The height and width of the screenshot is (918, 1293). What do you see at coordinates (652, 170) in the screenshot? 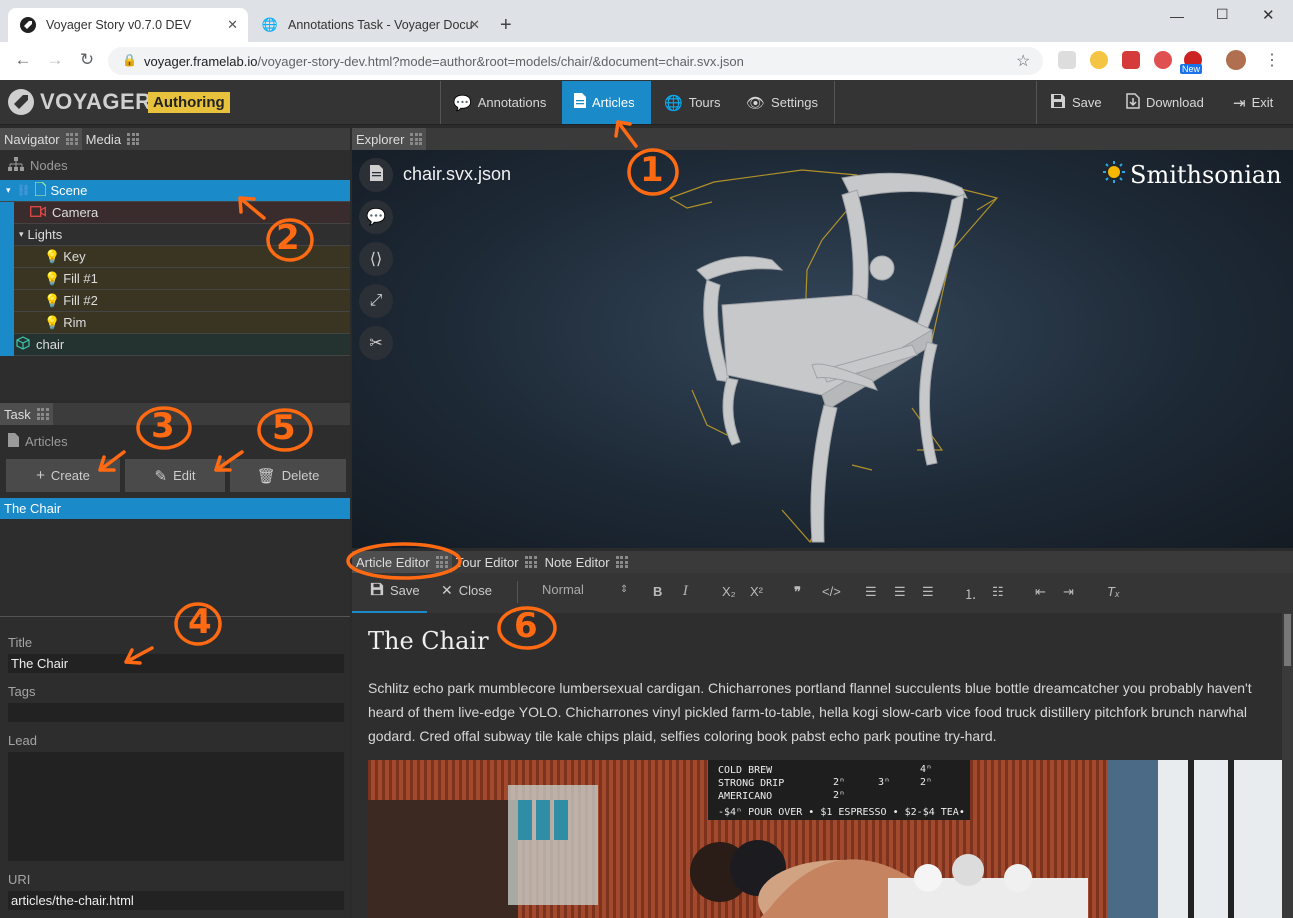
I see `annotation-marker-1: 1` at bounding box center [652, 170].